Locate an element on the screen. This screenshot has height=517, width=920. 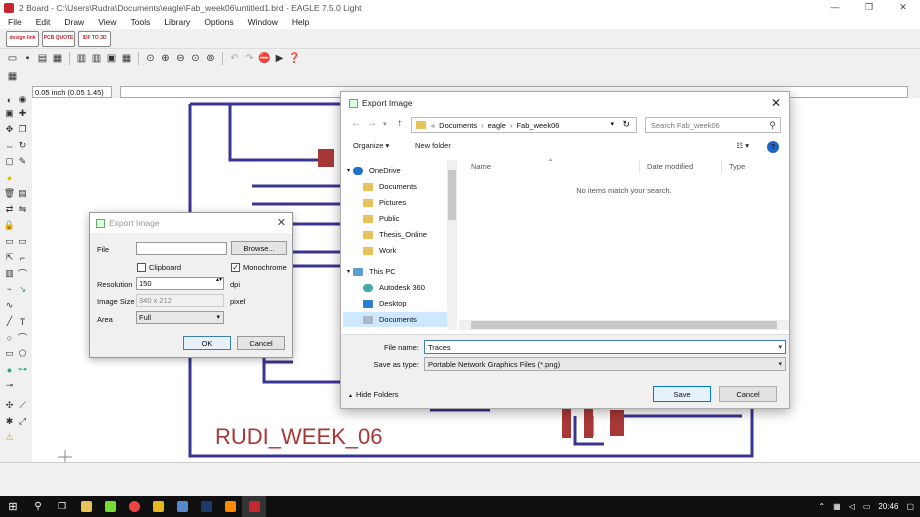
lock-icon: 🔒 is located at coordinates (9, 225).